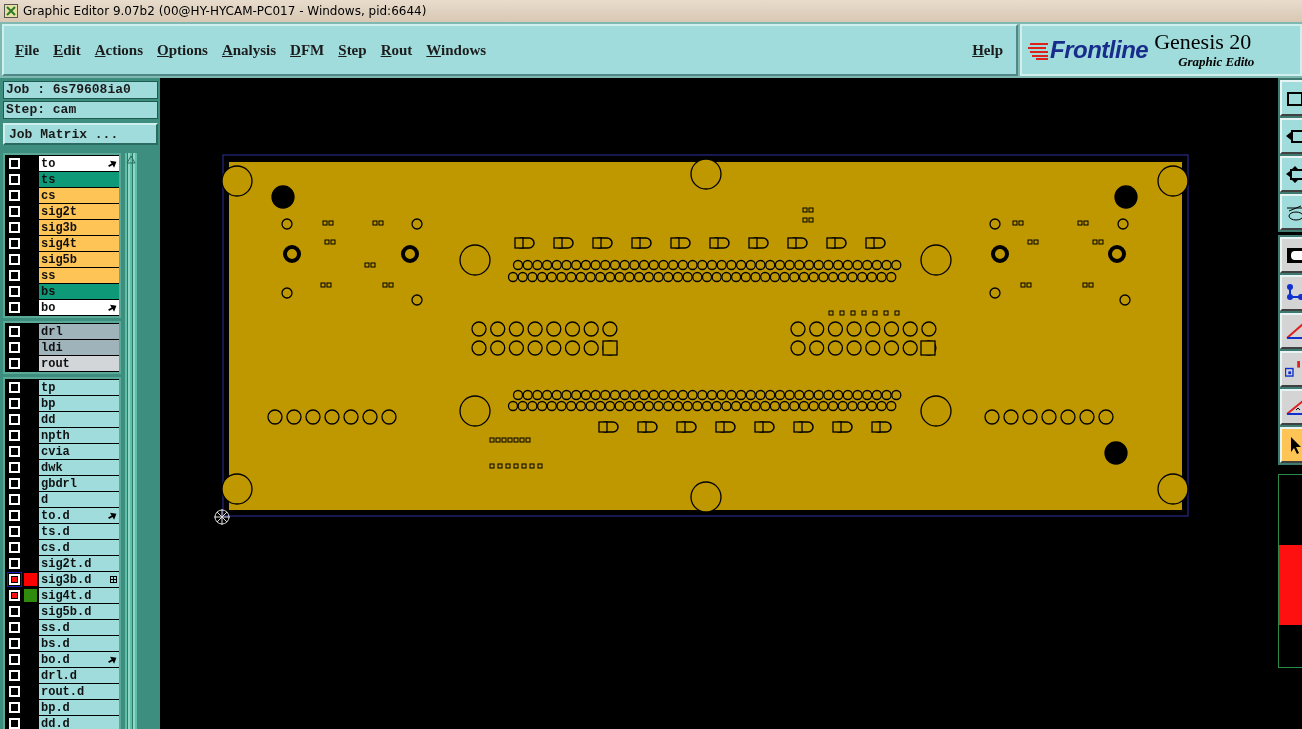 This screenshot has width=1302, height=729. Describe the element at coordinates (79, 627) in the screenshot. I see `layer-name: ss.d` at that location.